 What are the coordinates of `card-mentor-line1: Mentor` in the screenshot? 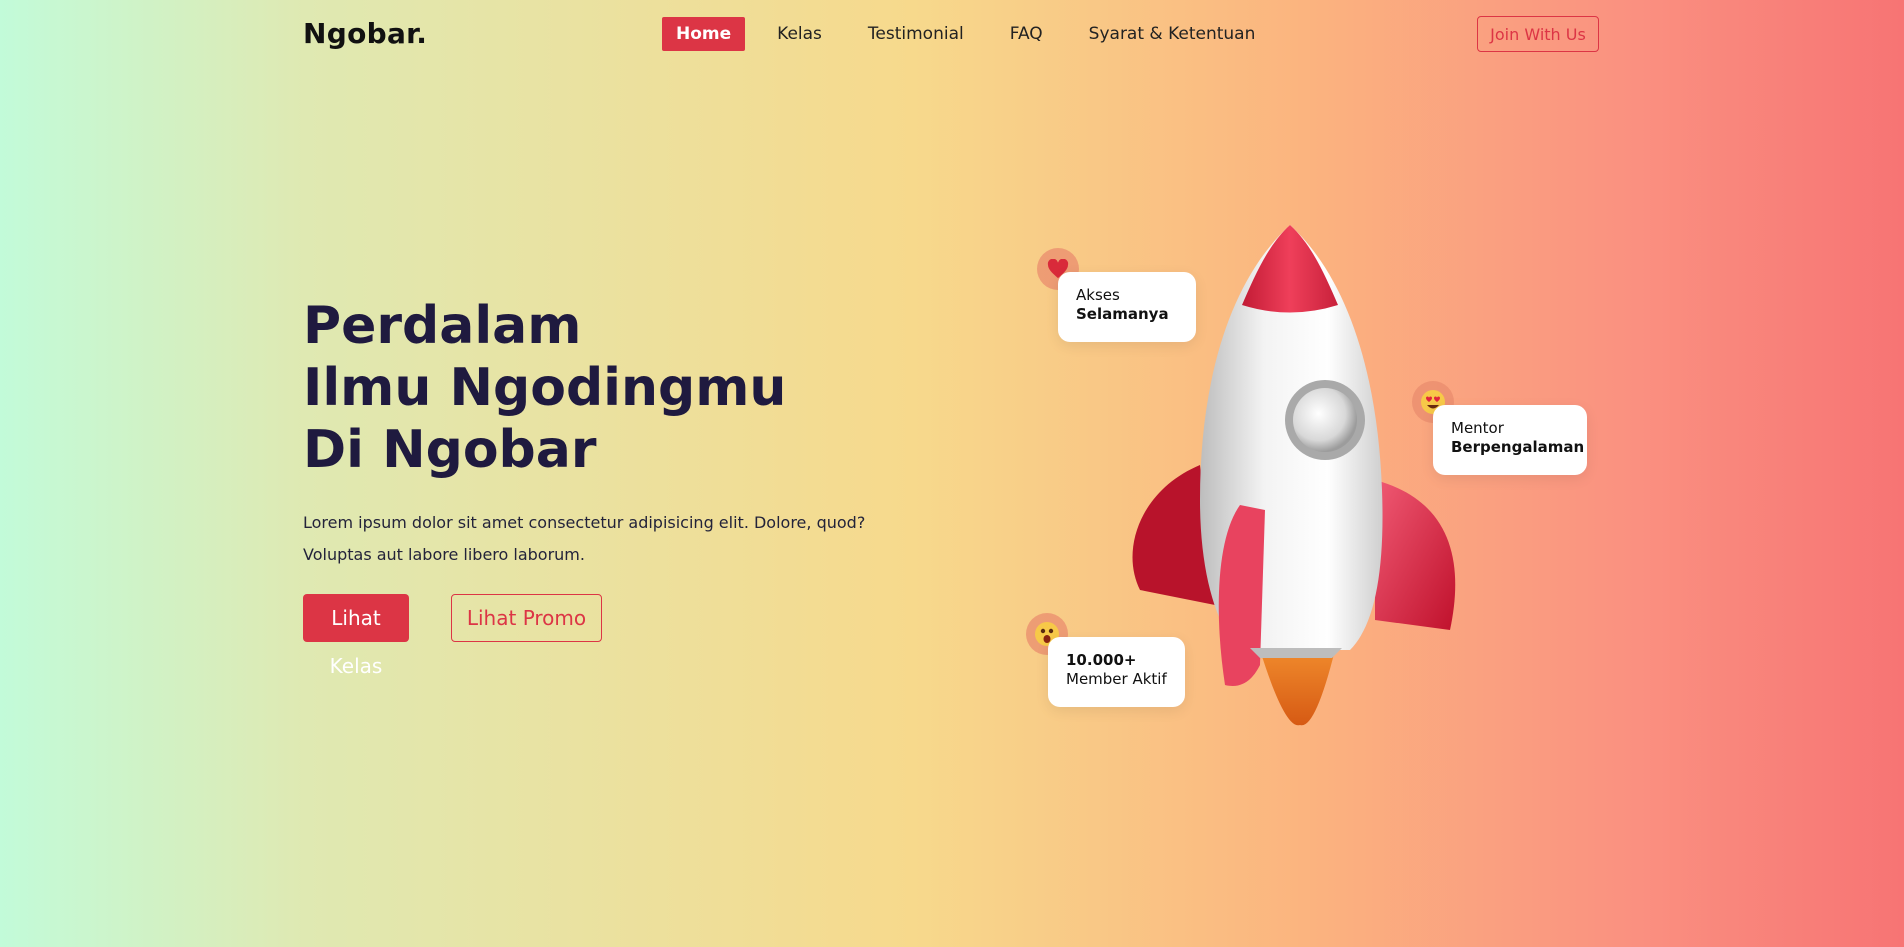 It's located at (1477, 428).